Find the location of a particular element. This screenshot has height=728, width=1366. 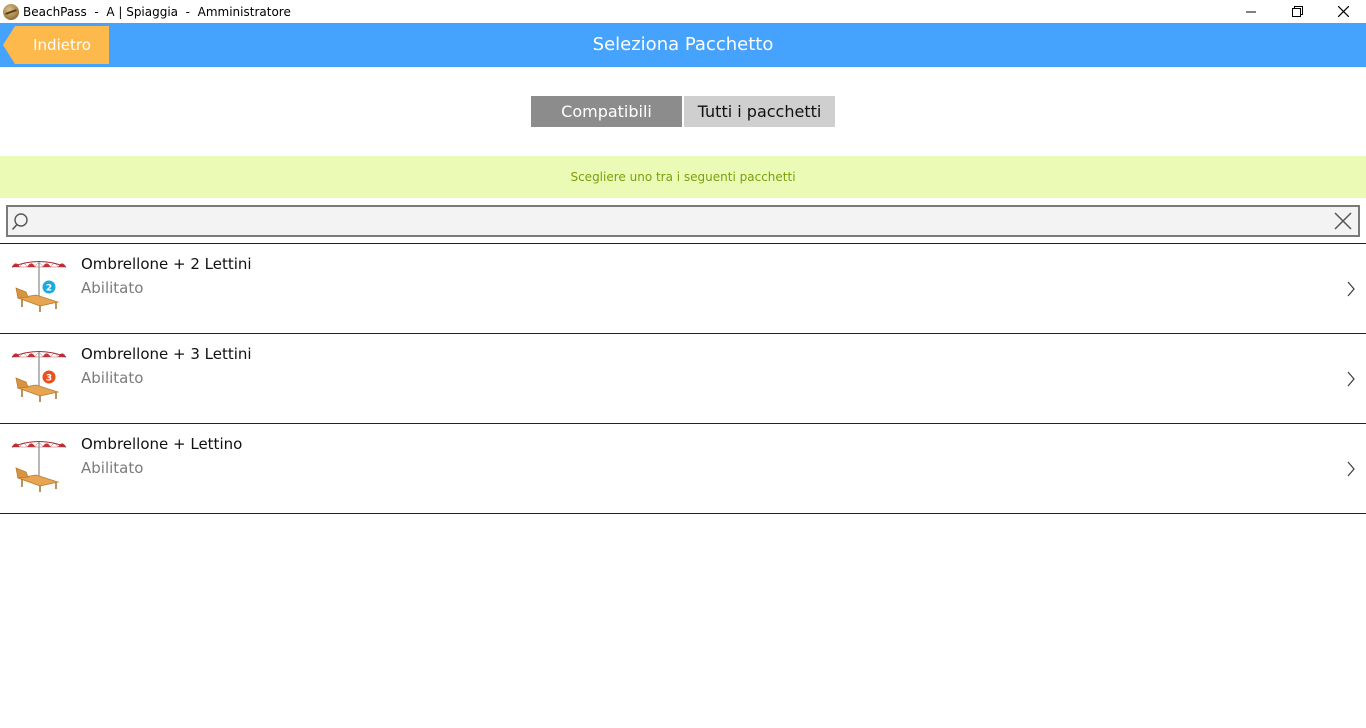

package-filter-tabs: Compatibili Tutti i pacchetti is located at coordinates (683, 111).